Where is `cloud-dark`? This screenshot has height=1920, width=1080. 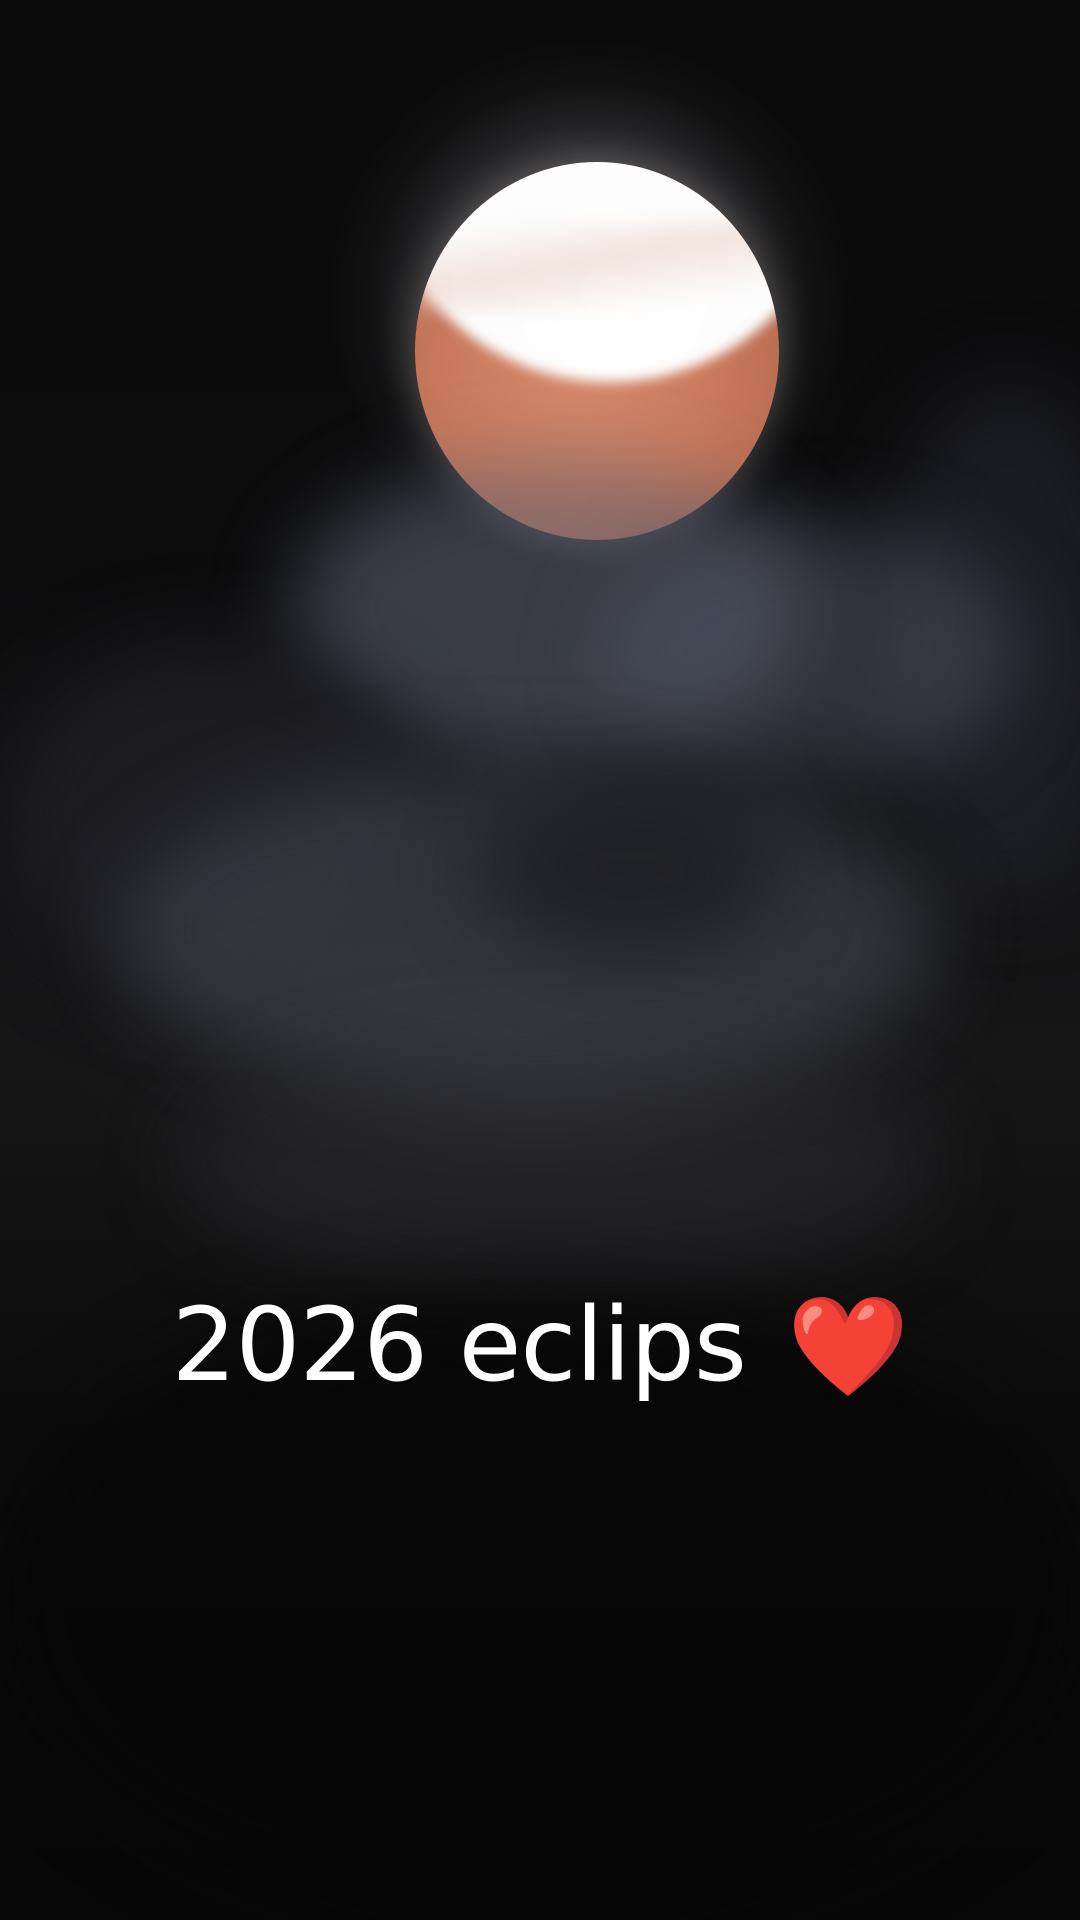 cloud-dark is located at coordinates (630, 870).